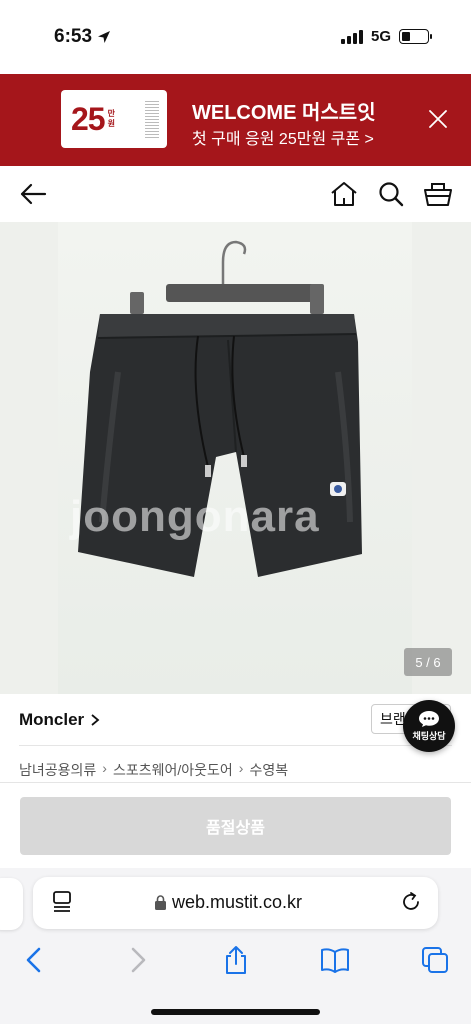  I want to click on forward-icon, so click(137, 960).